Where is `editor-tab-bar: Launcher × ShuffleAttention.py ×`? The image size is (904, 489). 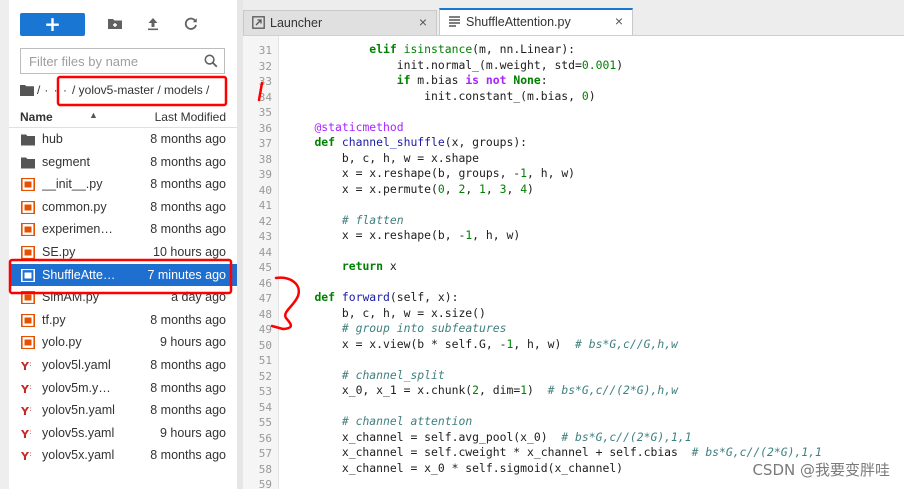
editor-tab-bar: Launcher × ShuffleAttention.py × is located at coordinates (573, 18).